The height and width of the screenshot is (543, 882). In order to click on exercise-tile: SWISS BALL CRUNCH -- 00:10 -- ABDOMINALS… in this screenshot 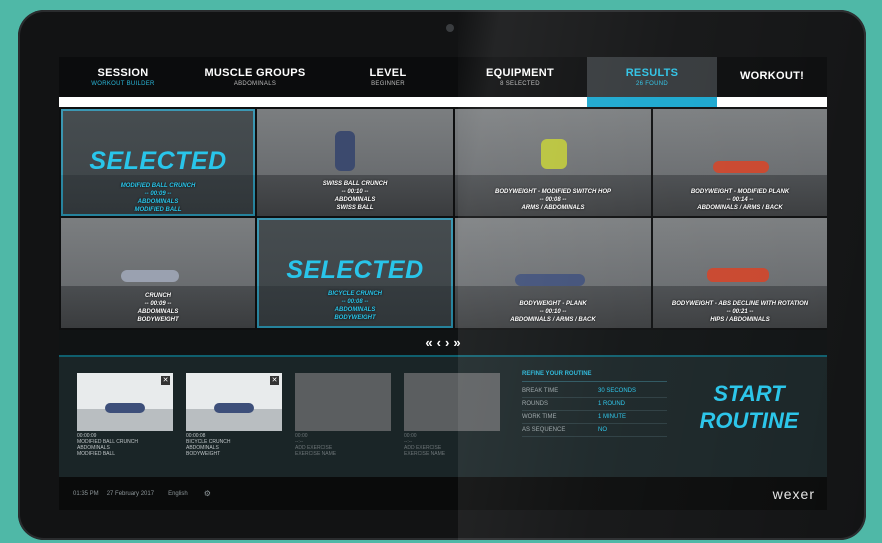, I will do `click(355, 162)`.